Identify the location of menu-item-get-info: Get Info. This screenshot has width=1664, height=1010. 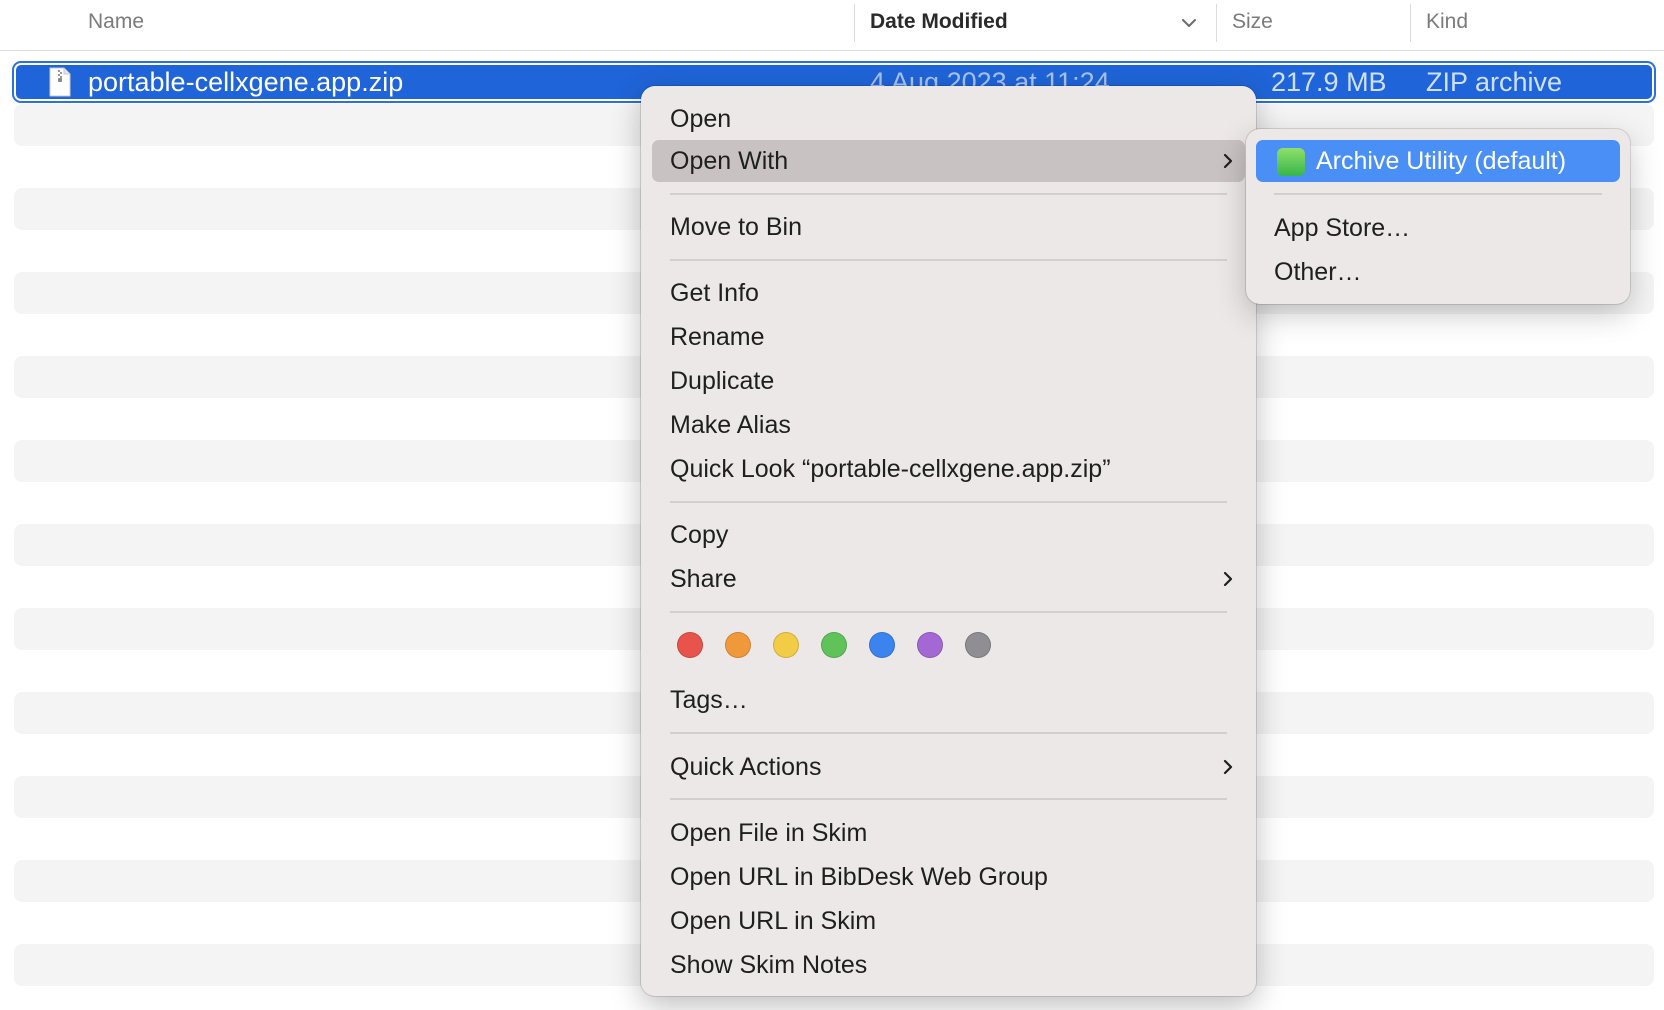
(948, 293).